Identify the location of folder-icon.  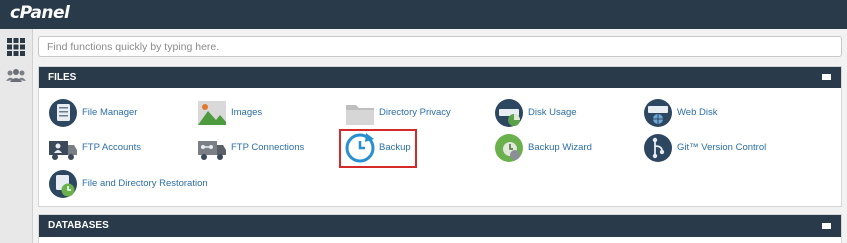
(360, 115).